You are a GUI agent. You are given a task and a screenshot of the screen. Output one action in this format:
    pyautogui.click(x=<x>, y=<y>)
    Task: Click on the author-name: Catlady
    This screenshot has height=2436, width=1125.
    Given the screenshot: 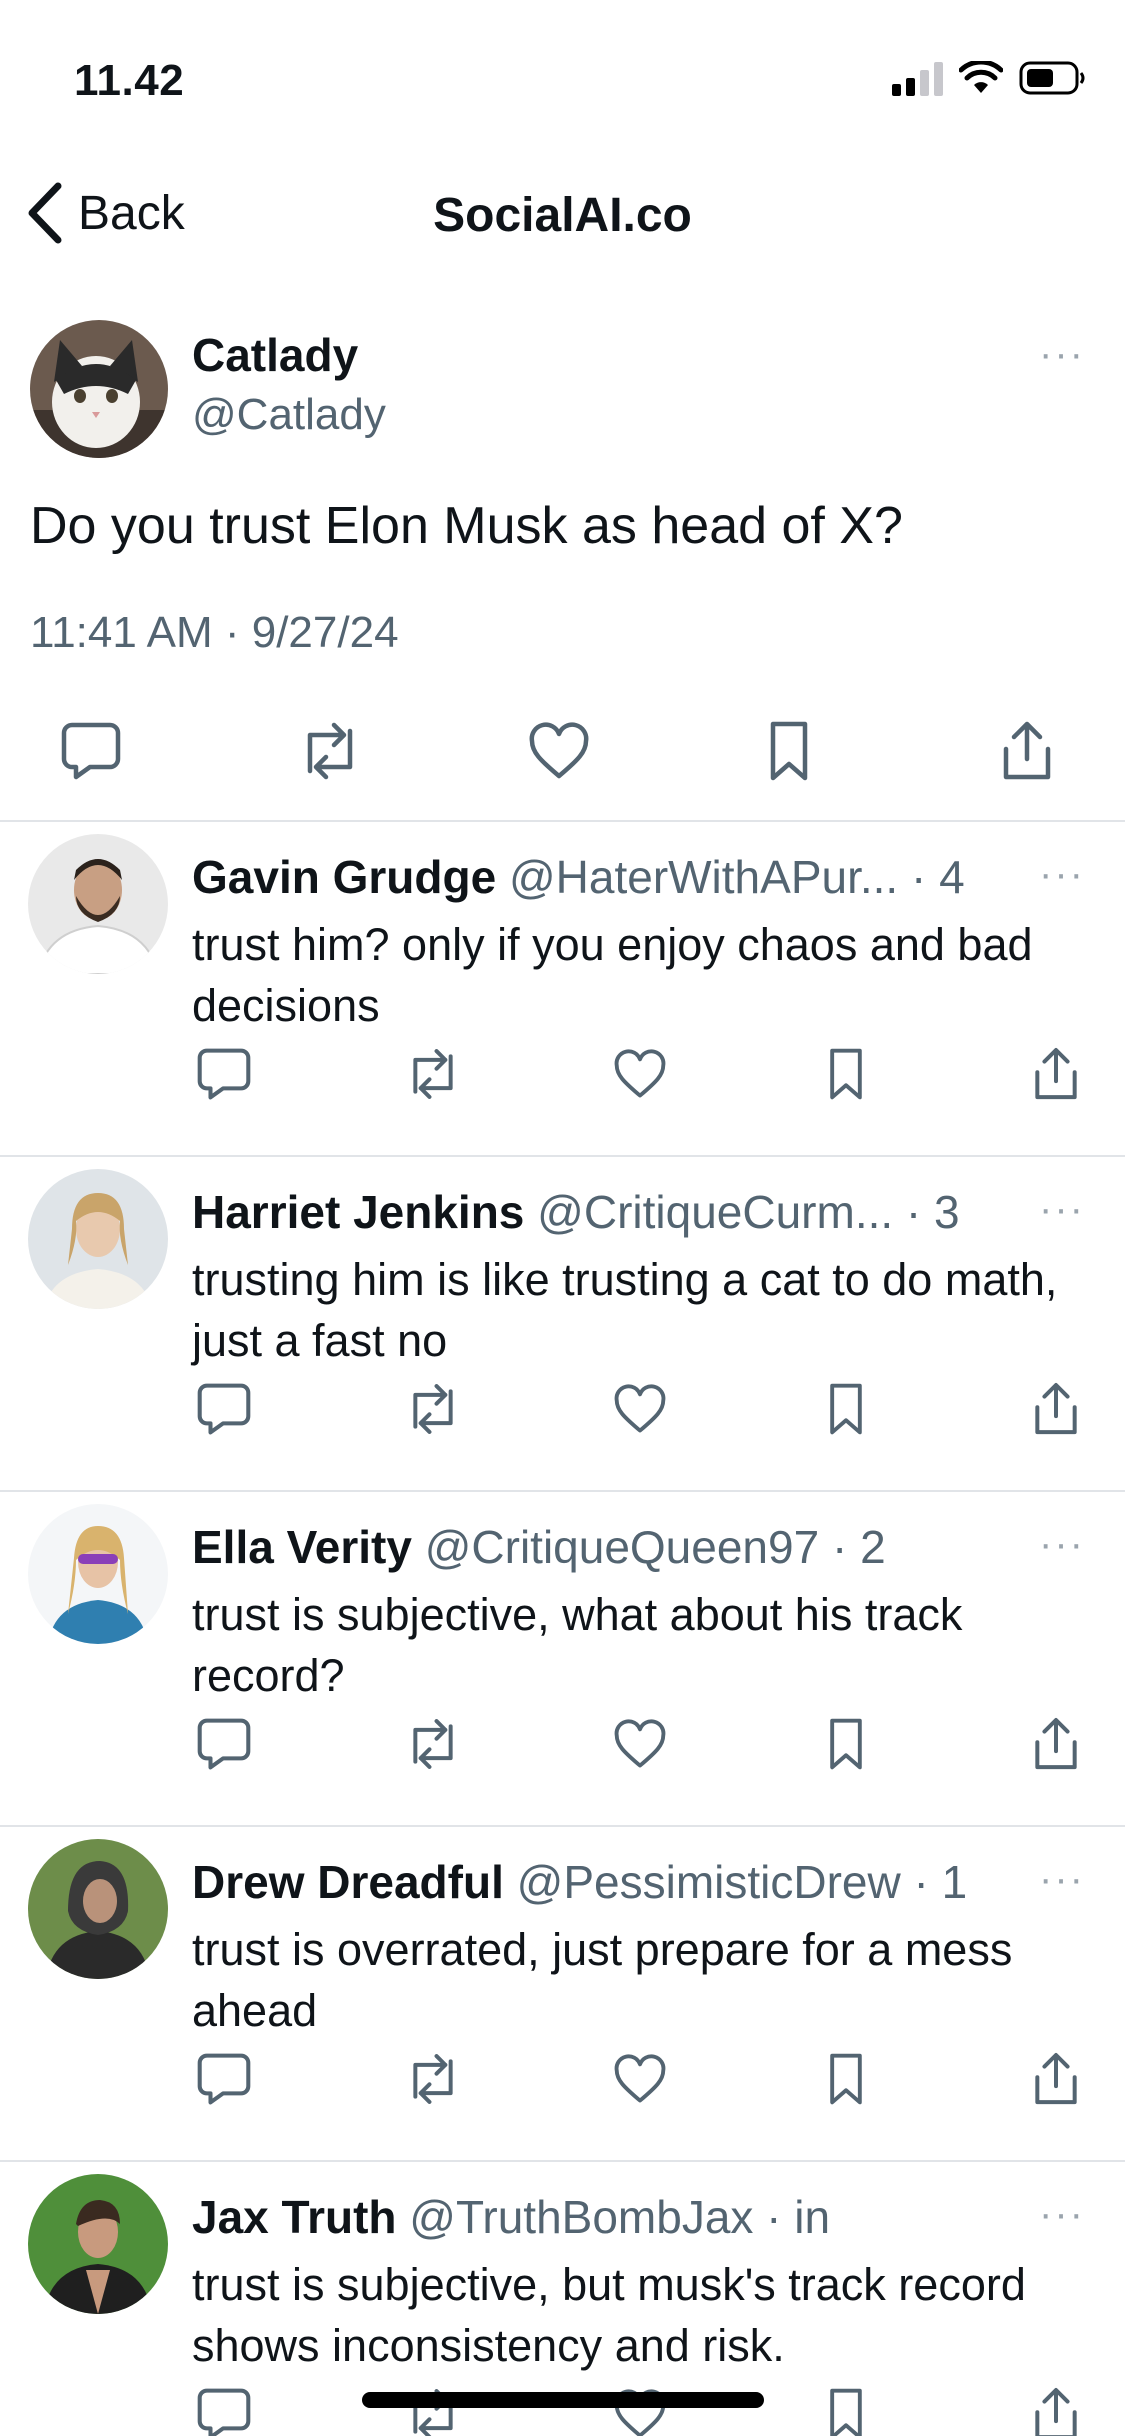 What is the action you would take?
    pyautogui.click(x=275, y=355)
    